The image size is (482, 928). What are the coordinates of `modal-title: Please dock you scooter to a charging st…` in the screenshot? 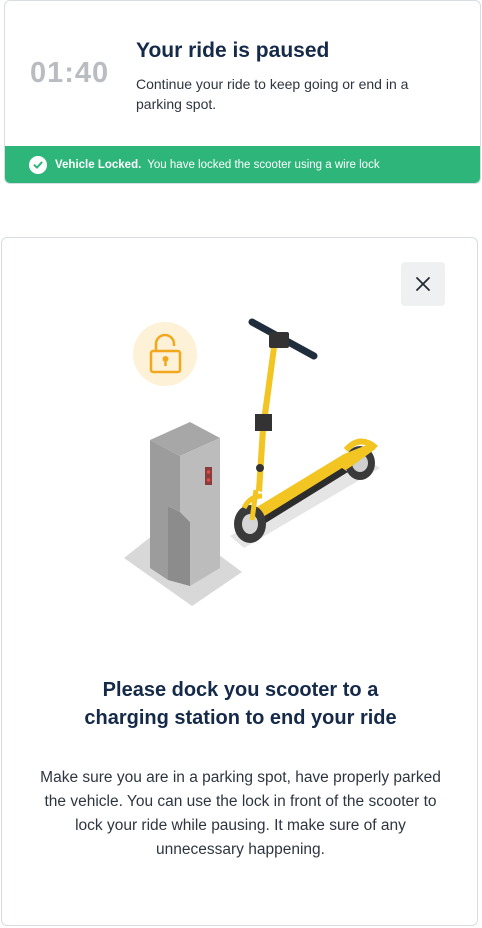 It's located at (240, 704).